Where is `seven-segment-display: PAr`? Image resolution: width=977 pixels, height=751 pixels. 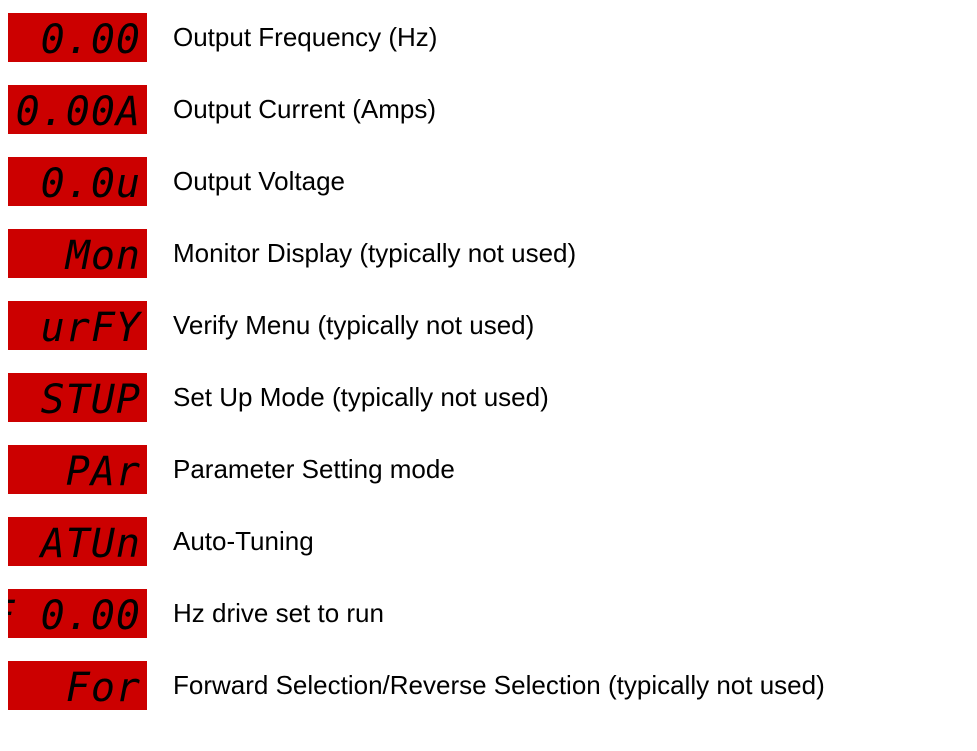 seven-segment-display: PAr is located at coordinates (77, 469).